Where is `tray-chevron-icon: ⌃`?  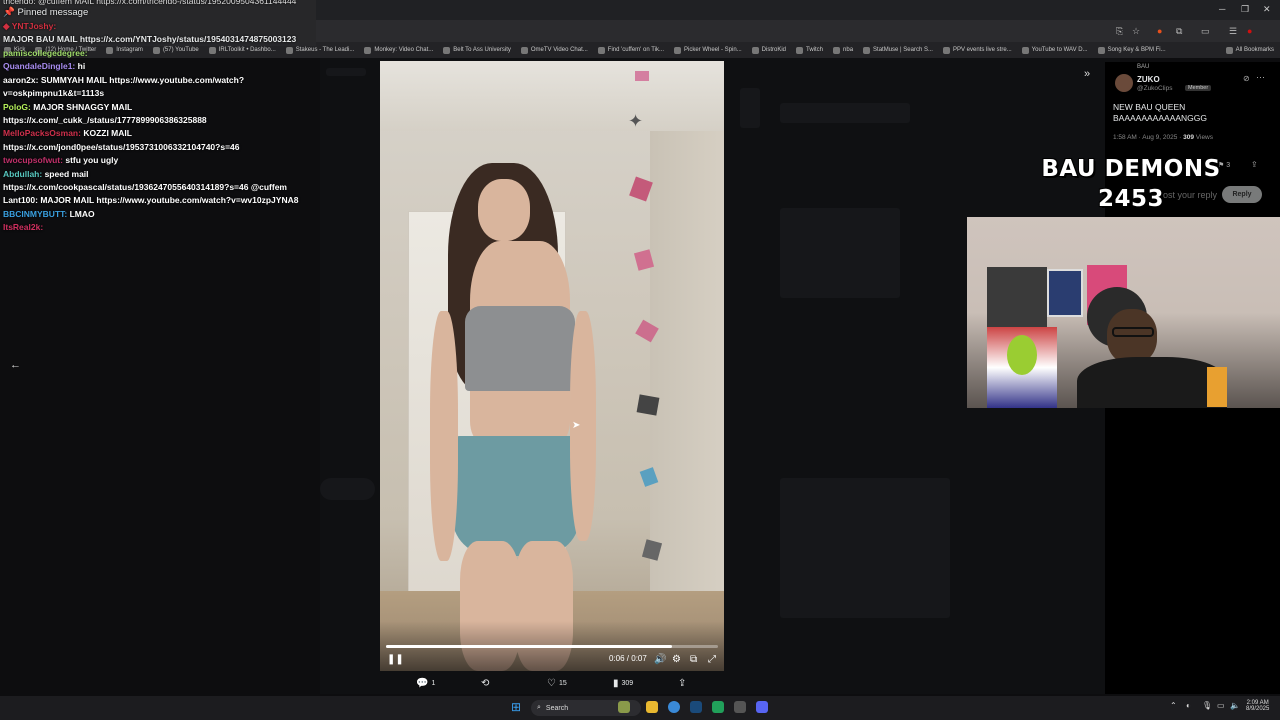 tray-chevron-icon: ⌃ is located at coordinates (1173, 705).